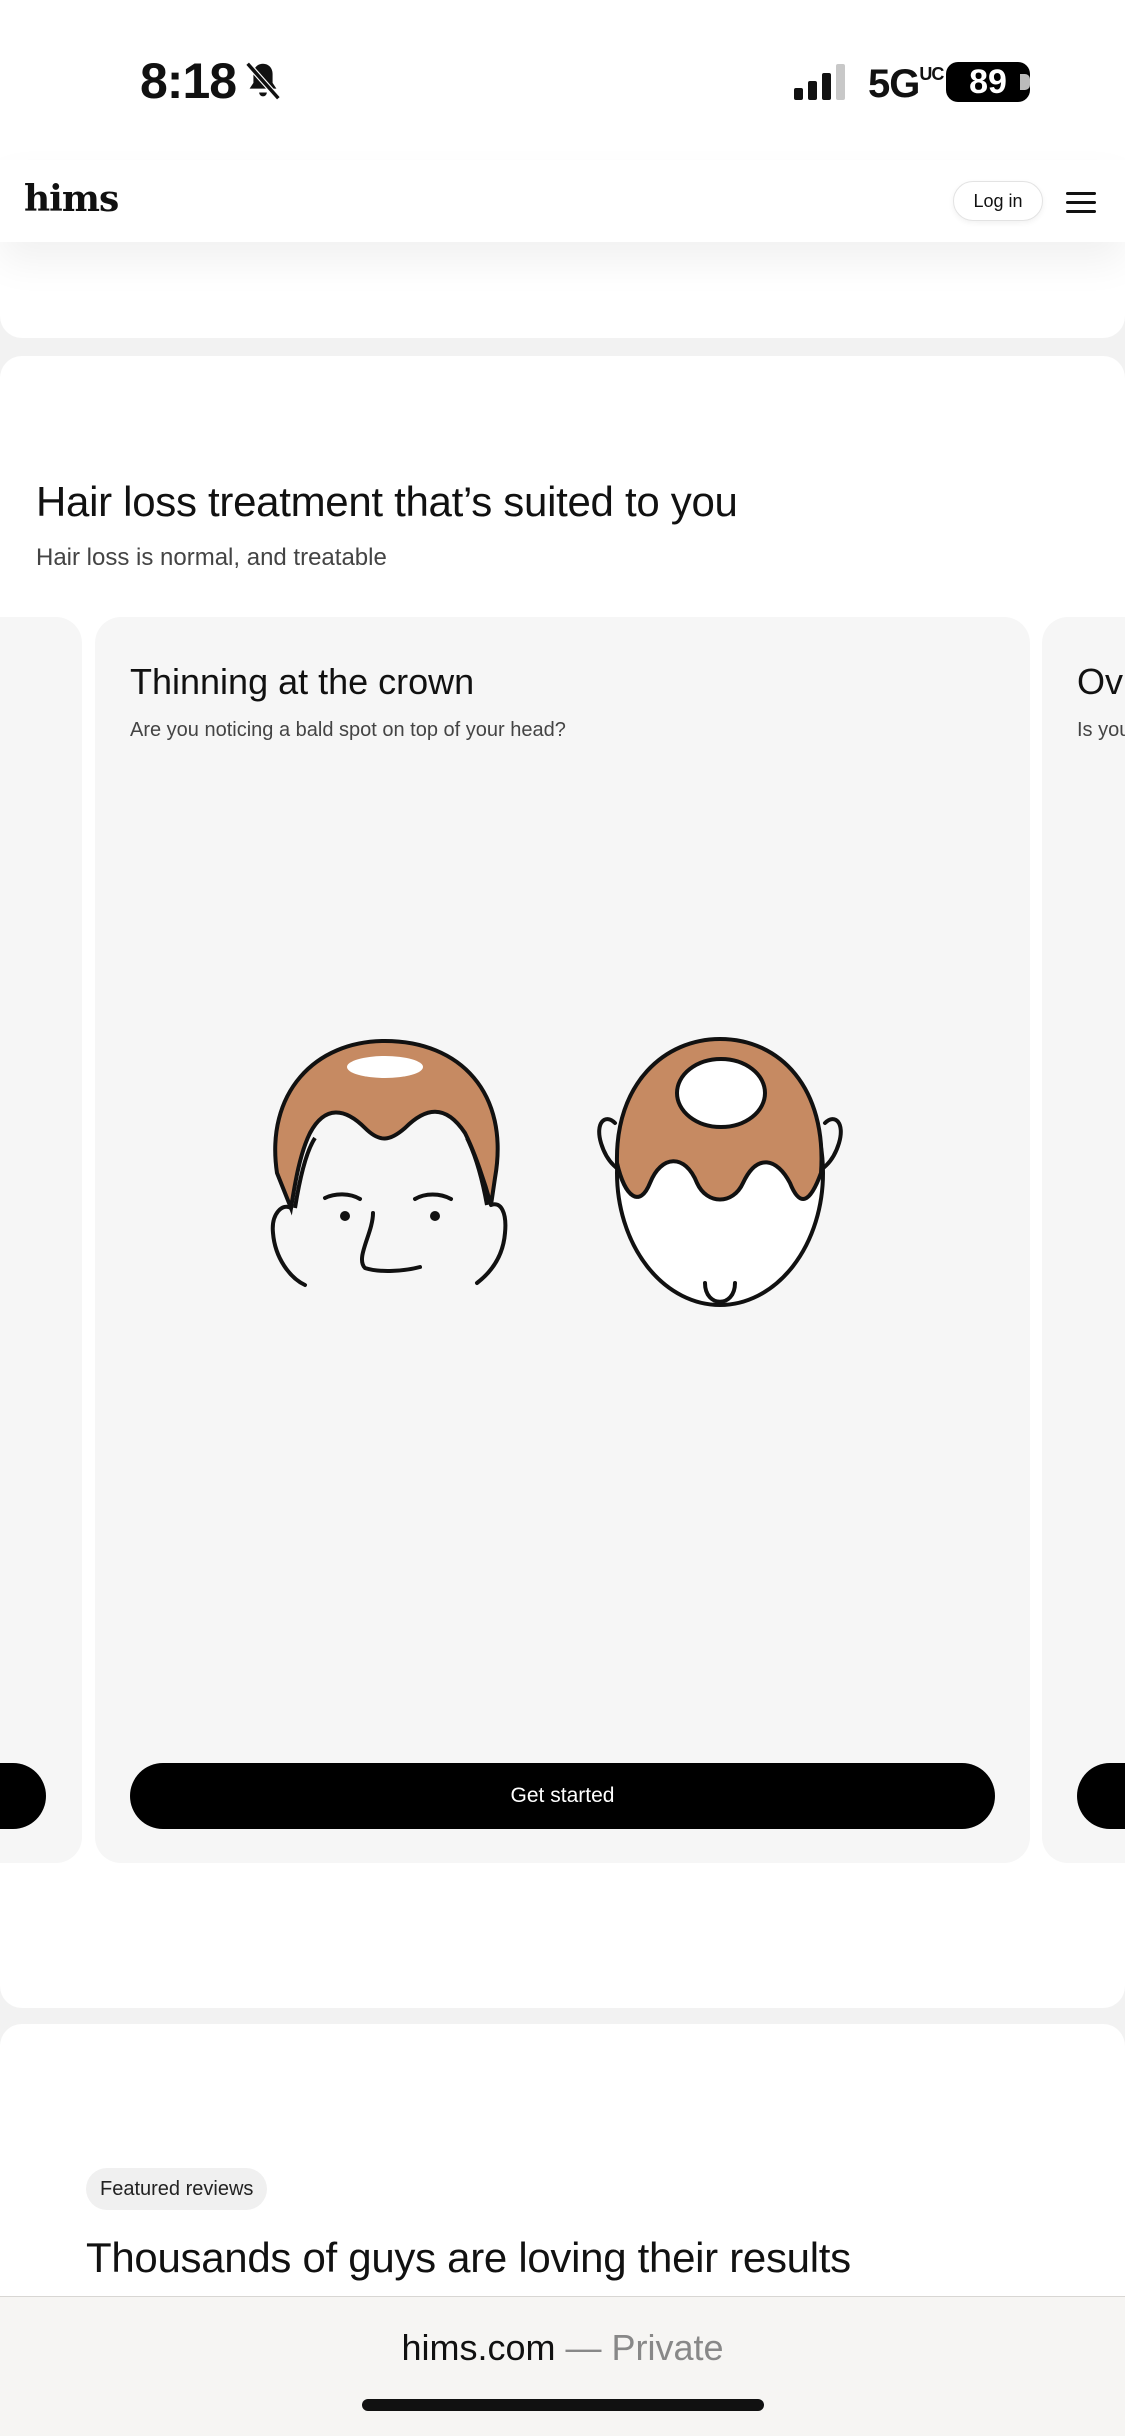  I want to click on hims-logo: hims, so click(71, 199).